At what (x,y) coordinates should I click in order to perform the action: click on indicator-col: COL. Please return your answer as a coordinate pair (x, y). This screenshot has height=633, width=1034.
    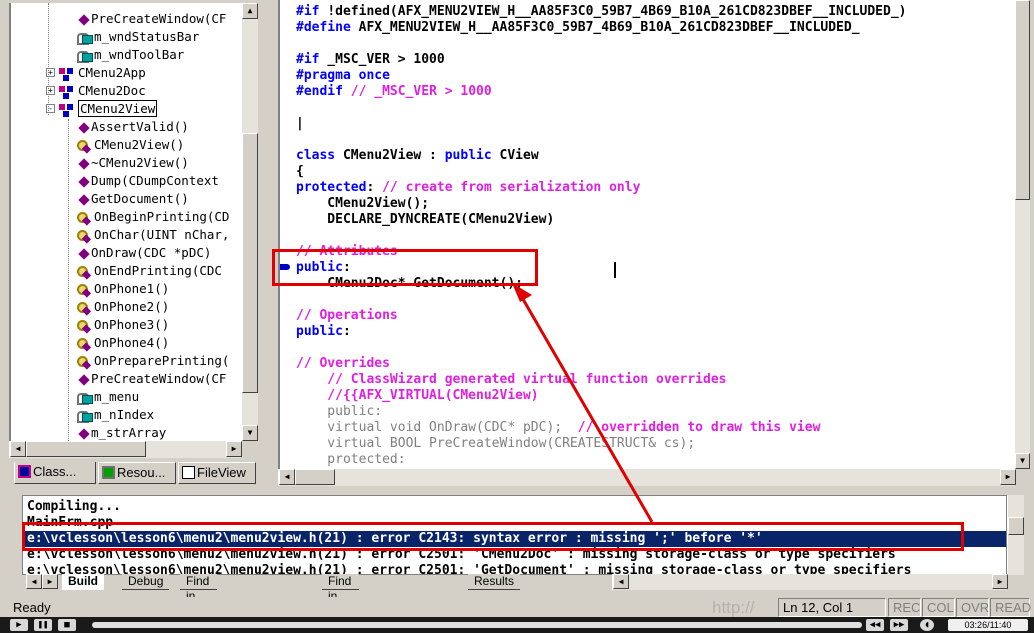
    Looking at the image, I should click on (938, 607).